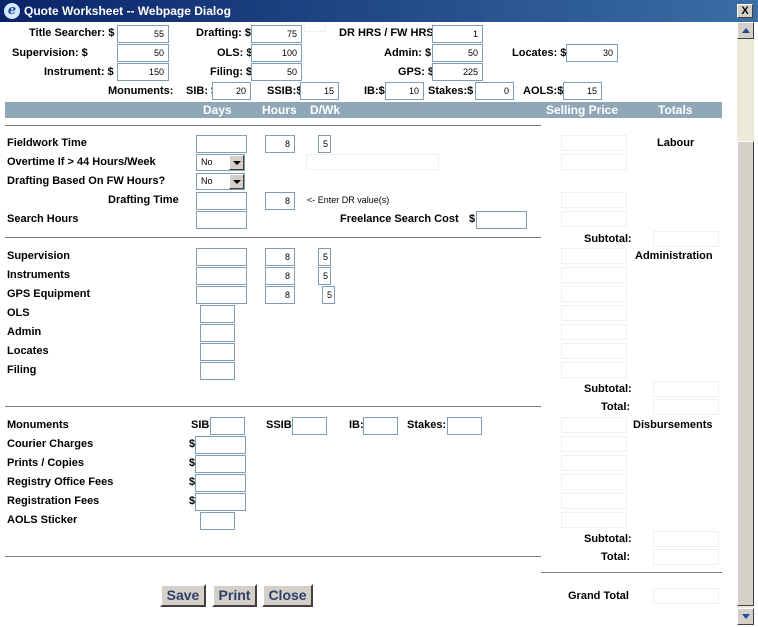 Image resolution: width=758 pixels, height=627 pixels. I want to click on monuments-rates-label: Monuments:, so click(141, 91).